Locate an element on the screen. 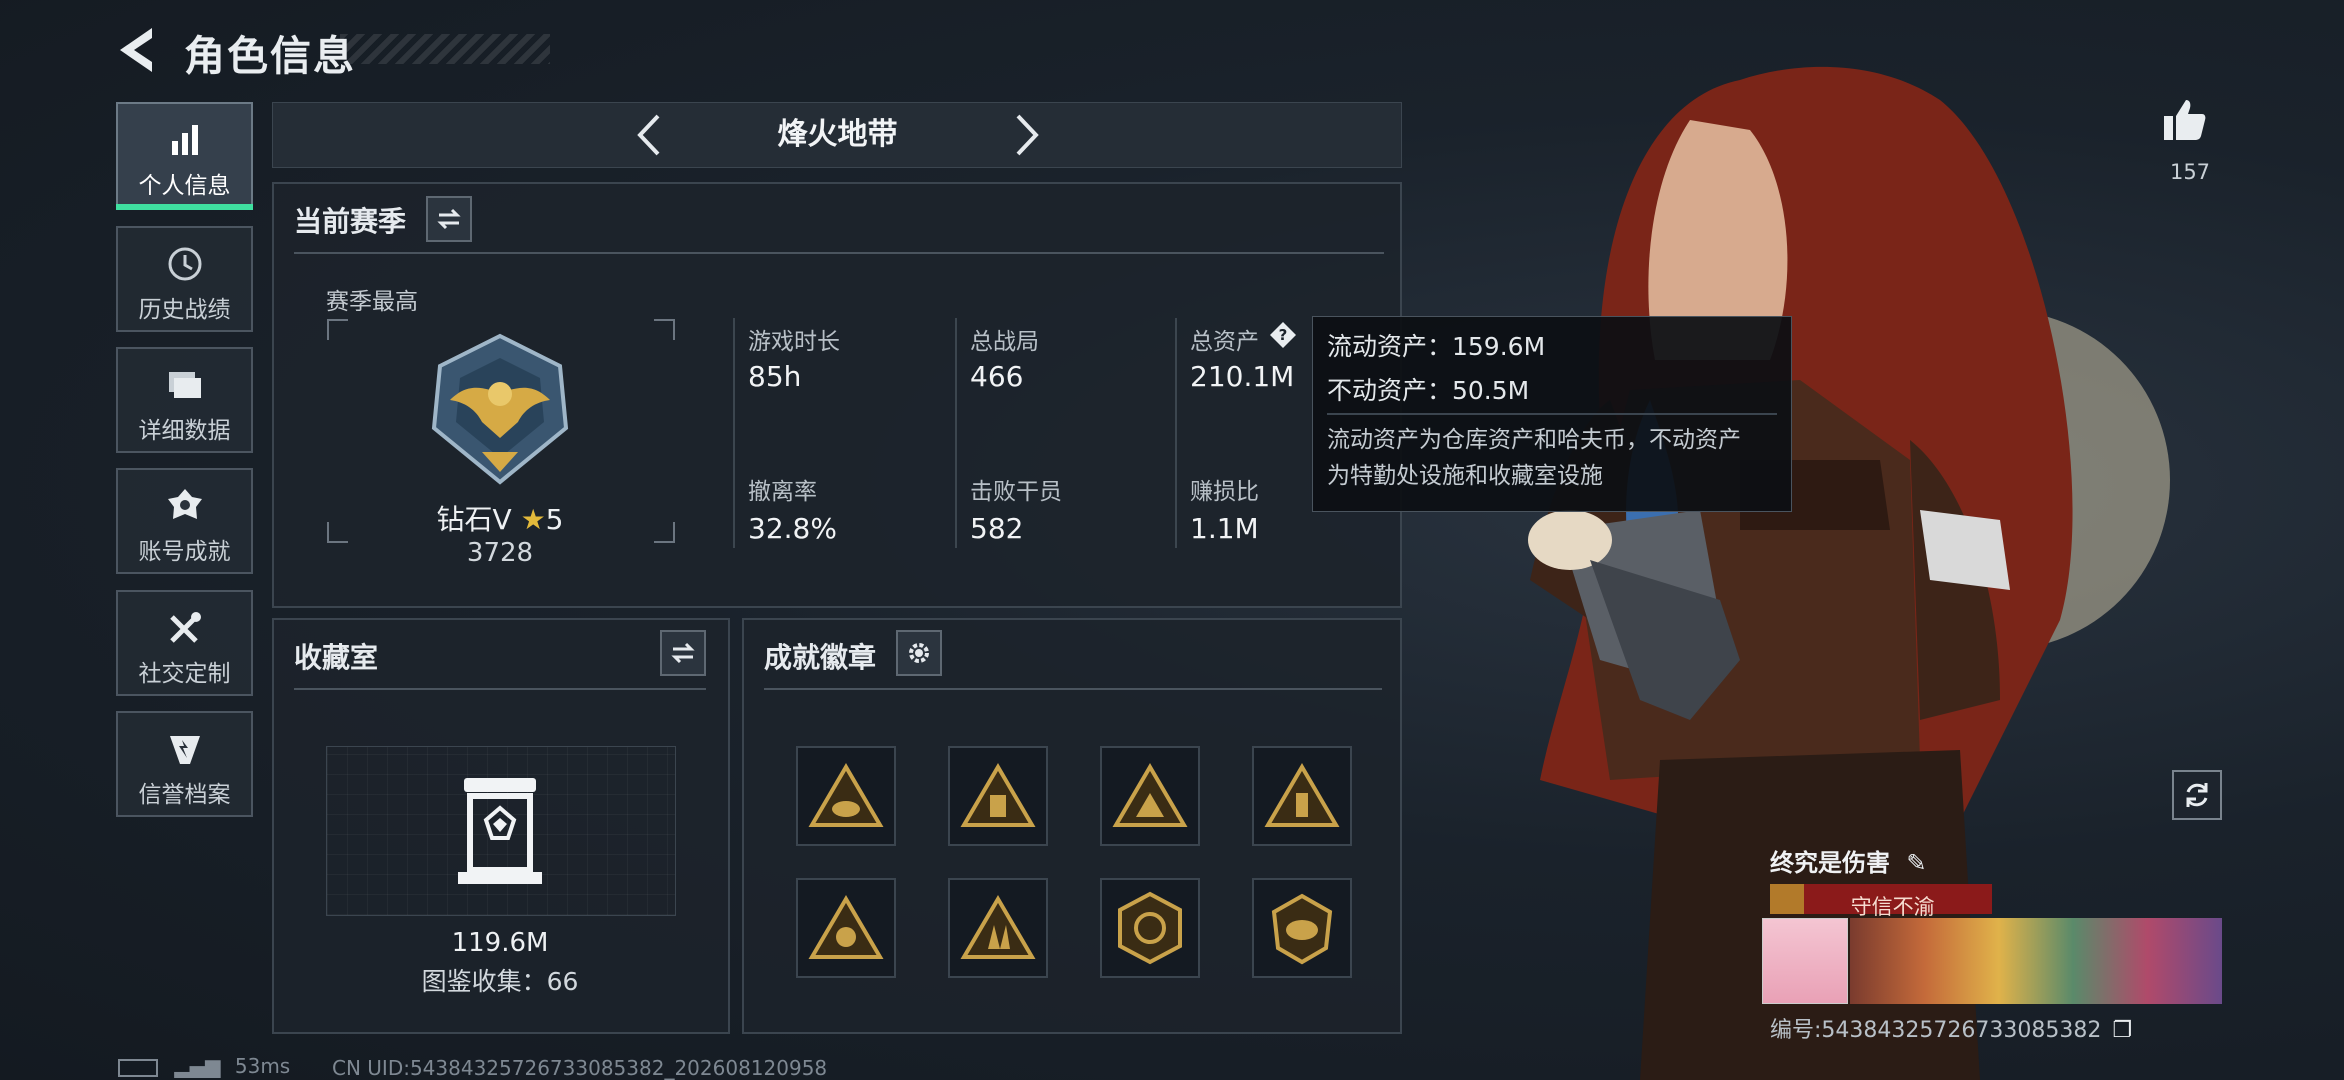 The width and height of the screenshot is (2344, 1080). sidebar-item-label: 详细数据 is located at coordinates (184, 431).